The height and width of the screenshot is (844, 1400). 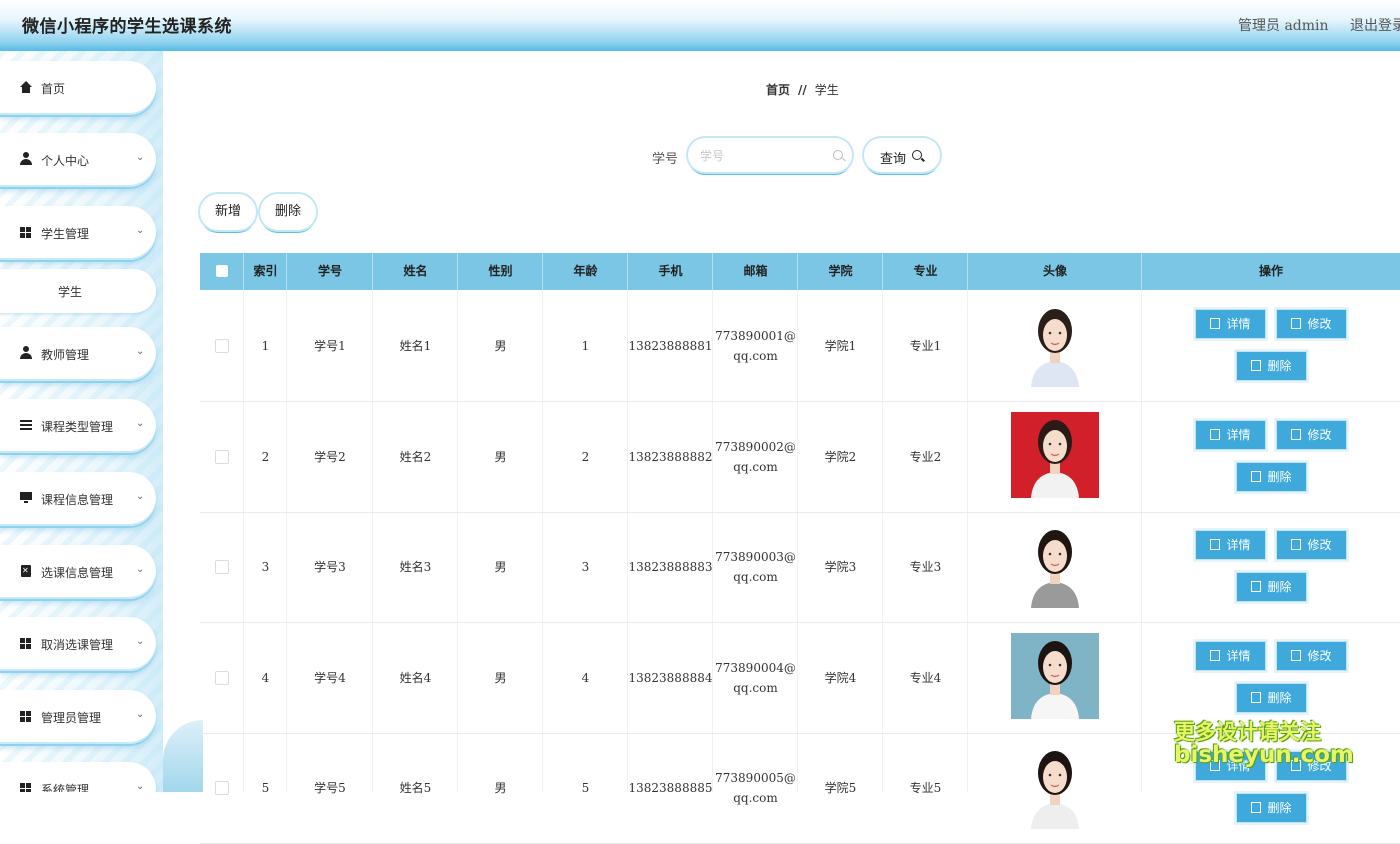 What do you see at coordinates (65, 355) in the screenshot?
I see `sidebar-item-label: 教师管理` at bounding box center [65, 355].